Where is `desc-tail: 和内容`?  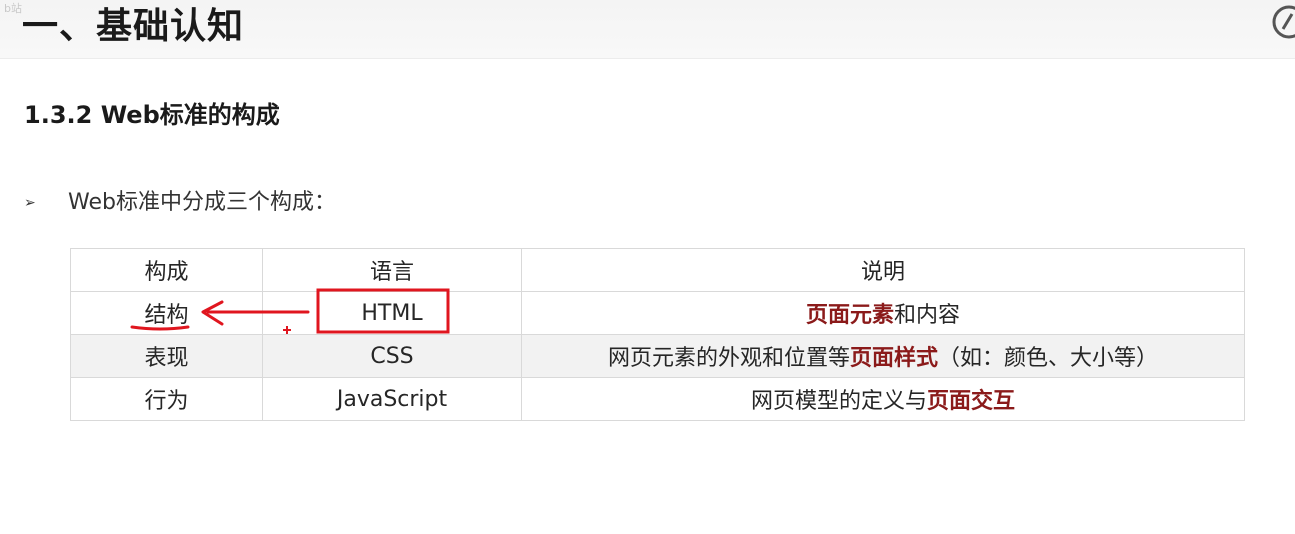 desc-tail: 和内容 is located at coordinates (927, 315).